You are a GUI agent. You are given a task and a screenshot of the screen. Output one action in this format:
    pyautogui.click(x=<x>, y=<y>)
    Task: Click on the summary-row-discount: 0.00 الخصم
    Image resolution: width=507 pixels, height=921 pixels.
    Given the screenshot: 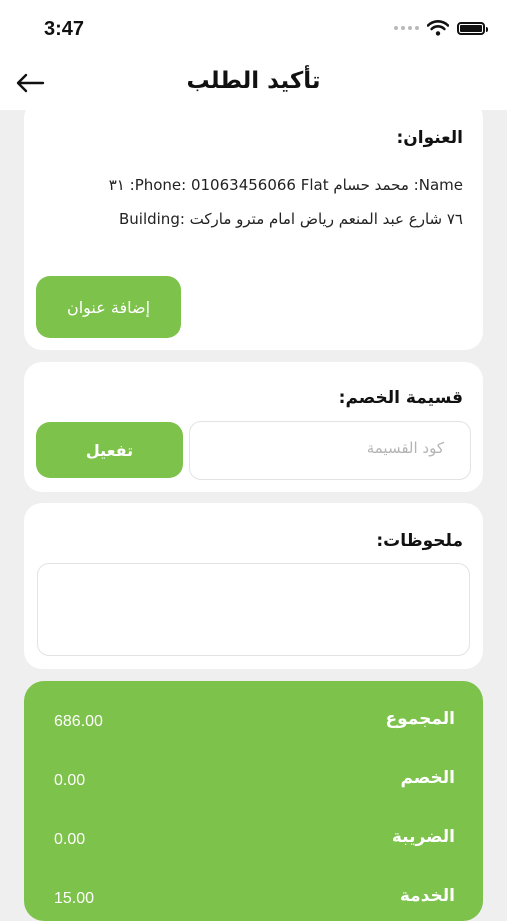 What is the action you would take?
    pyautogui.click(x=254, y=783)
    